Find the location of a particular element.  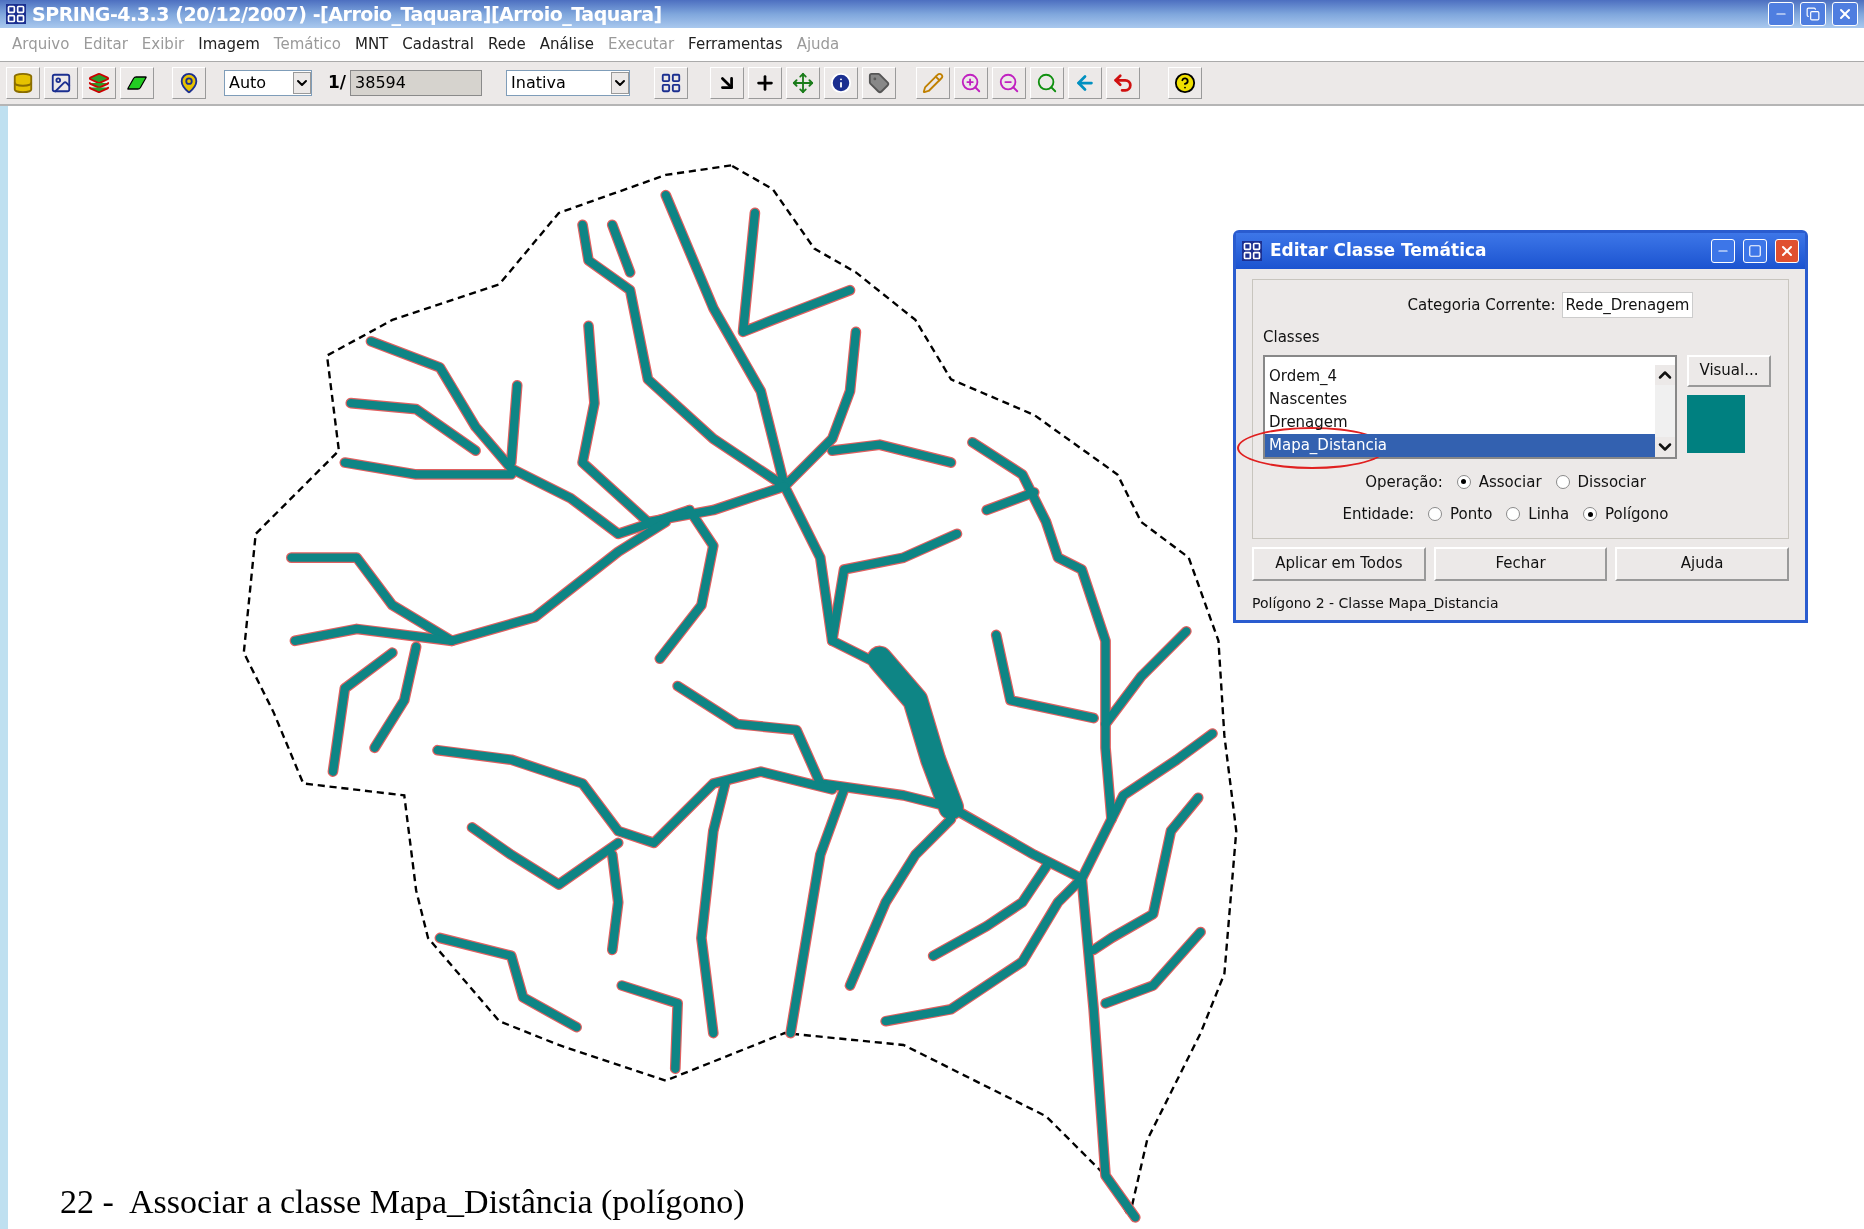

restore-icon is located at coordinates (1813, 14).